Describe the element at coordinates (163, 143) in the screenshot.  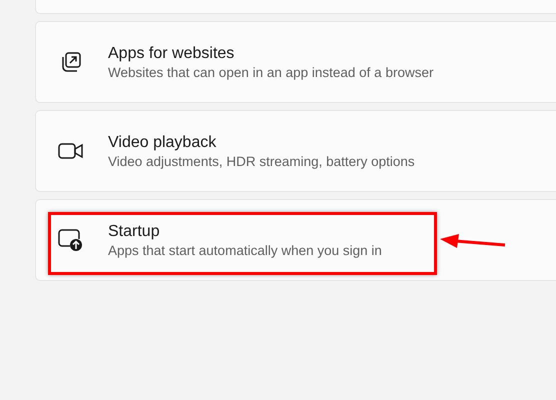
I see `card-title: Video playback` at that location.